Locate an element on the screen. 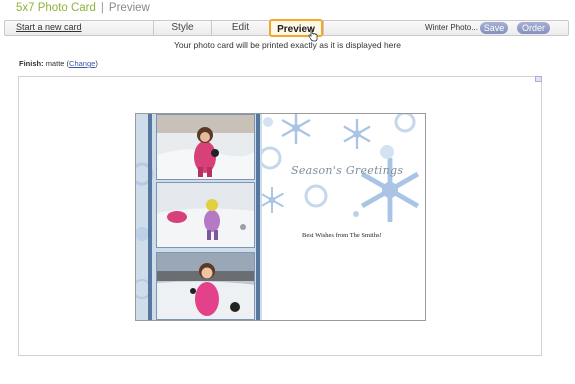 The width and height of the screenshot is (575, 384). expand-icon is located at coordinates (538, 79).